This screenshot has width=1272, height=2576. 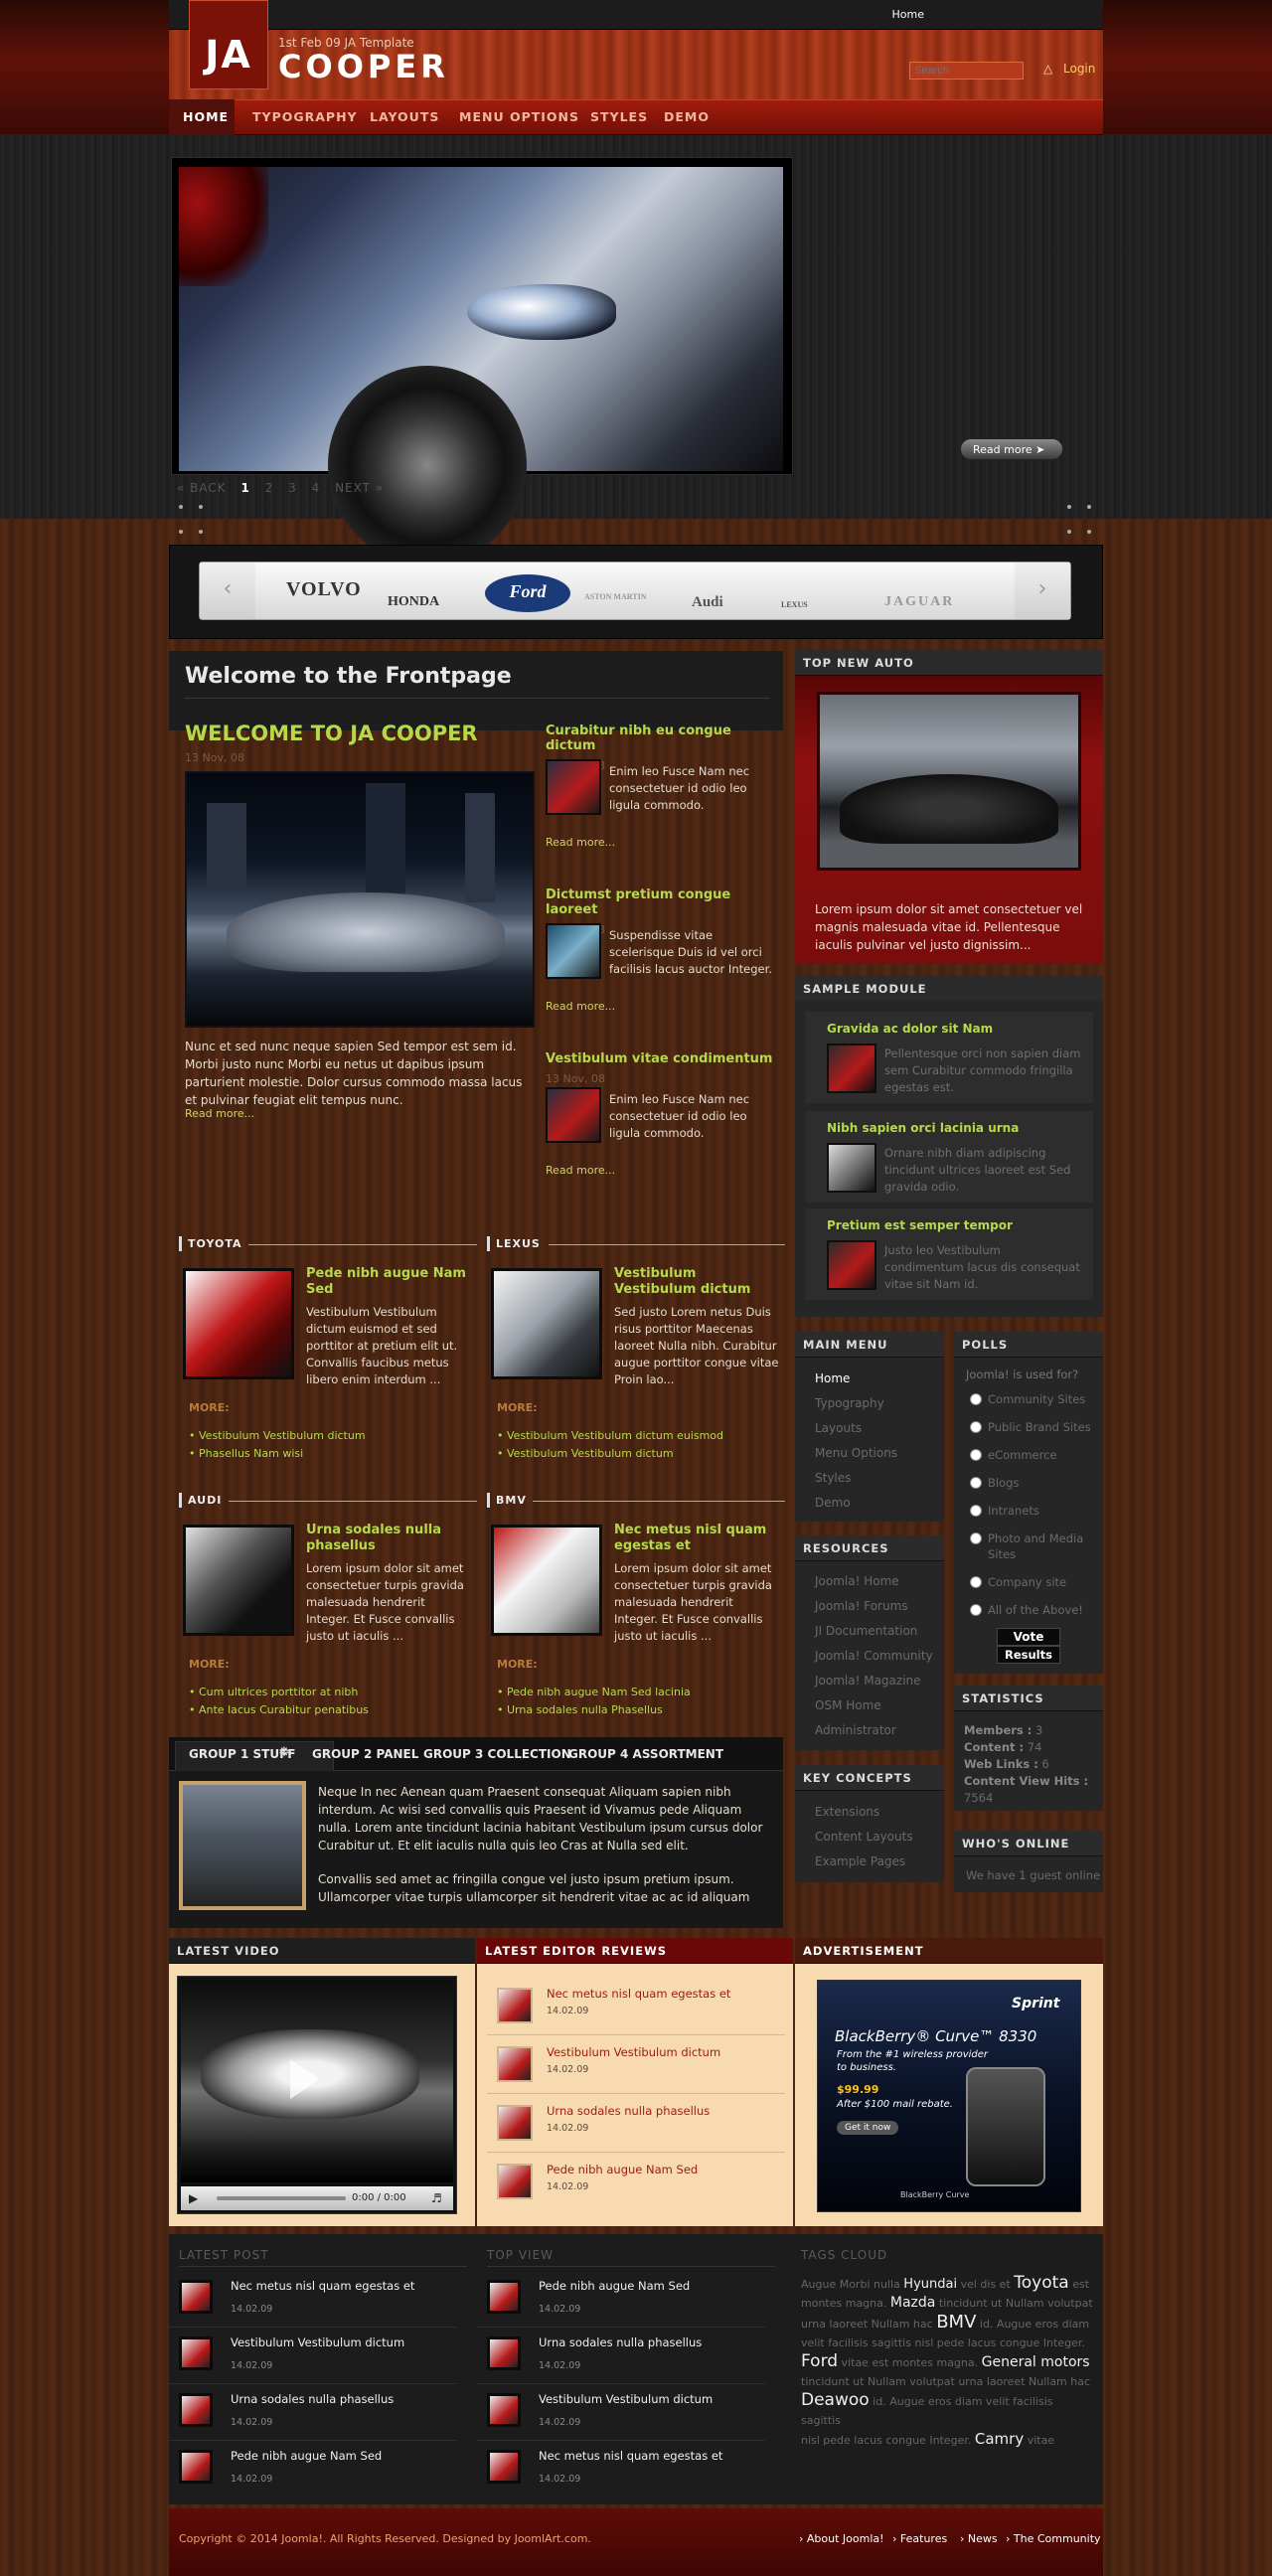 I want to click on nav-menu-options: MENU OPTIONS, so click(x=519, y=116).